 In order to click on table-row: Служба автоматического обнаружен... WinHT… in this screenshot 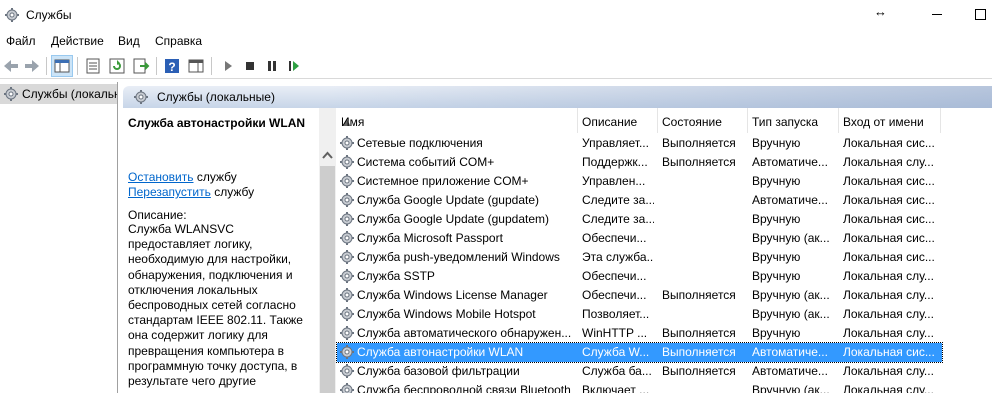, I will do `click(639, 333)`.